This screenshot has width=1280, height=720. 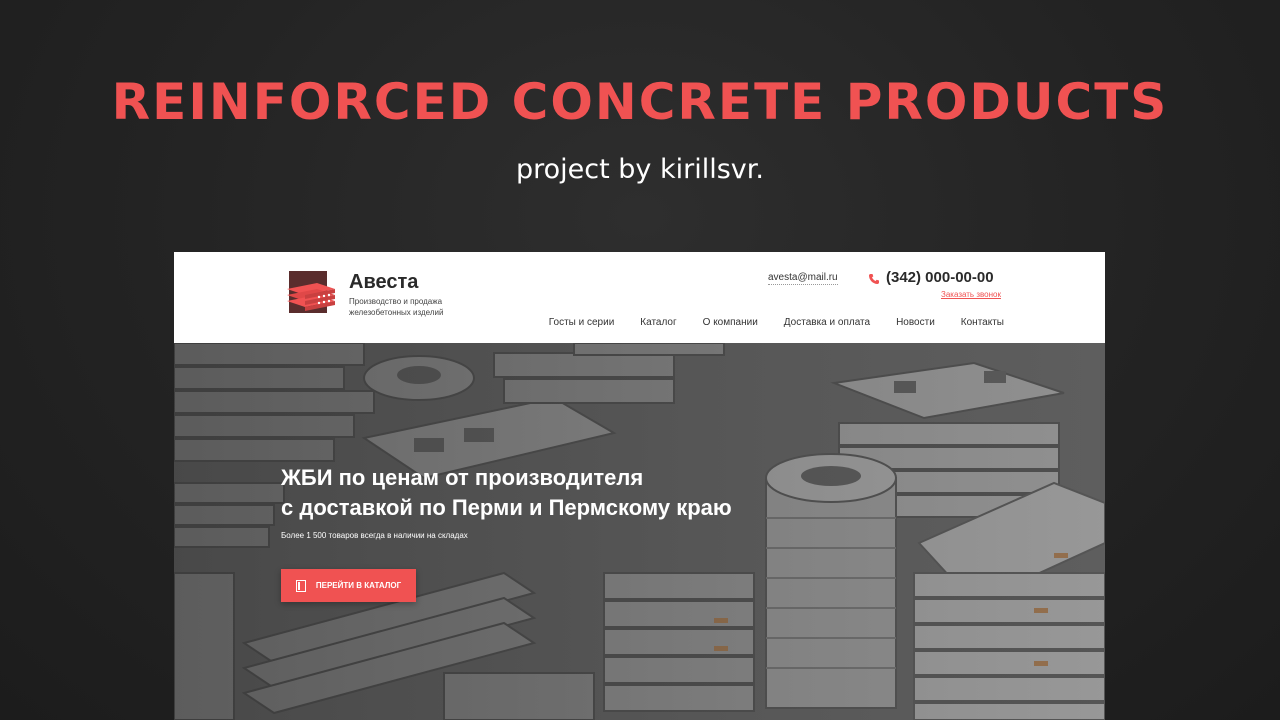 I want to click on go-to-catalog-button: ПЕРЕЙТИ В КАТАЛОГ, so click(x=348, y=585).